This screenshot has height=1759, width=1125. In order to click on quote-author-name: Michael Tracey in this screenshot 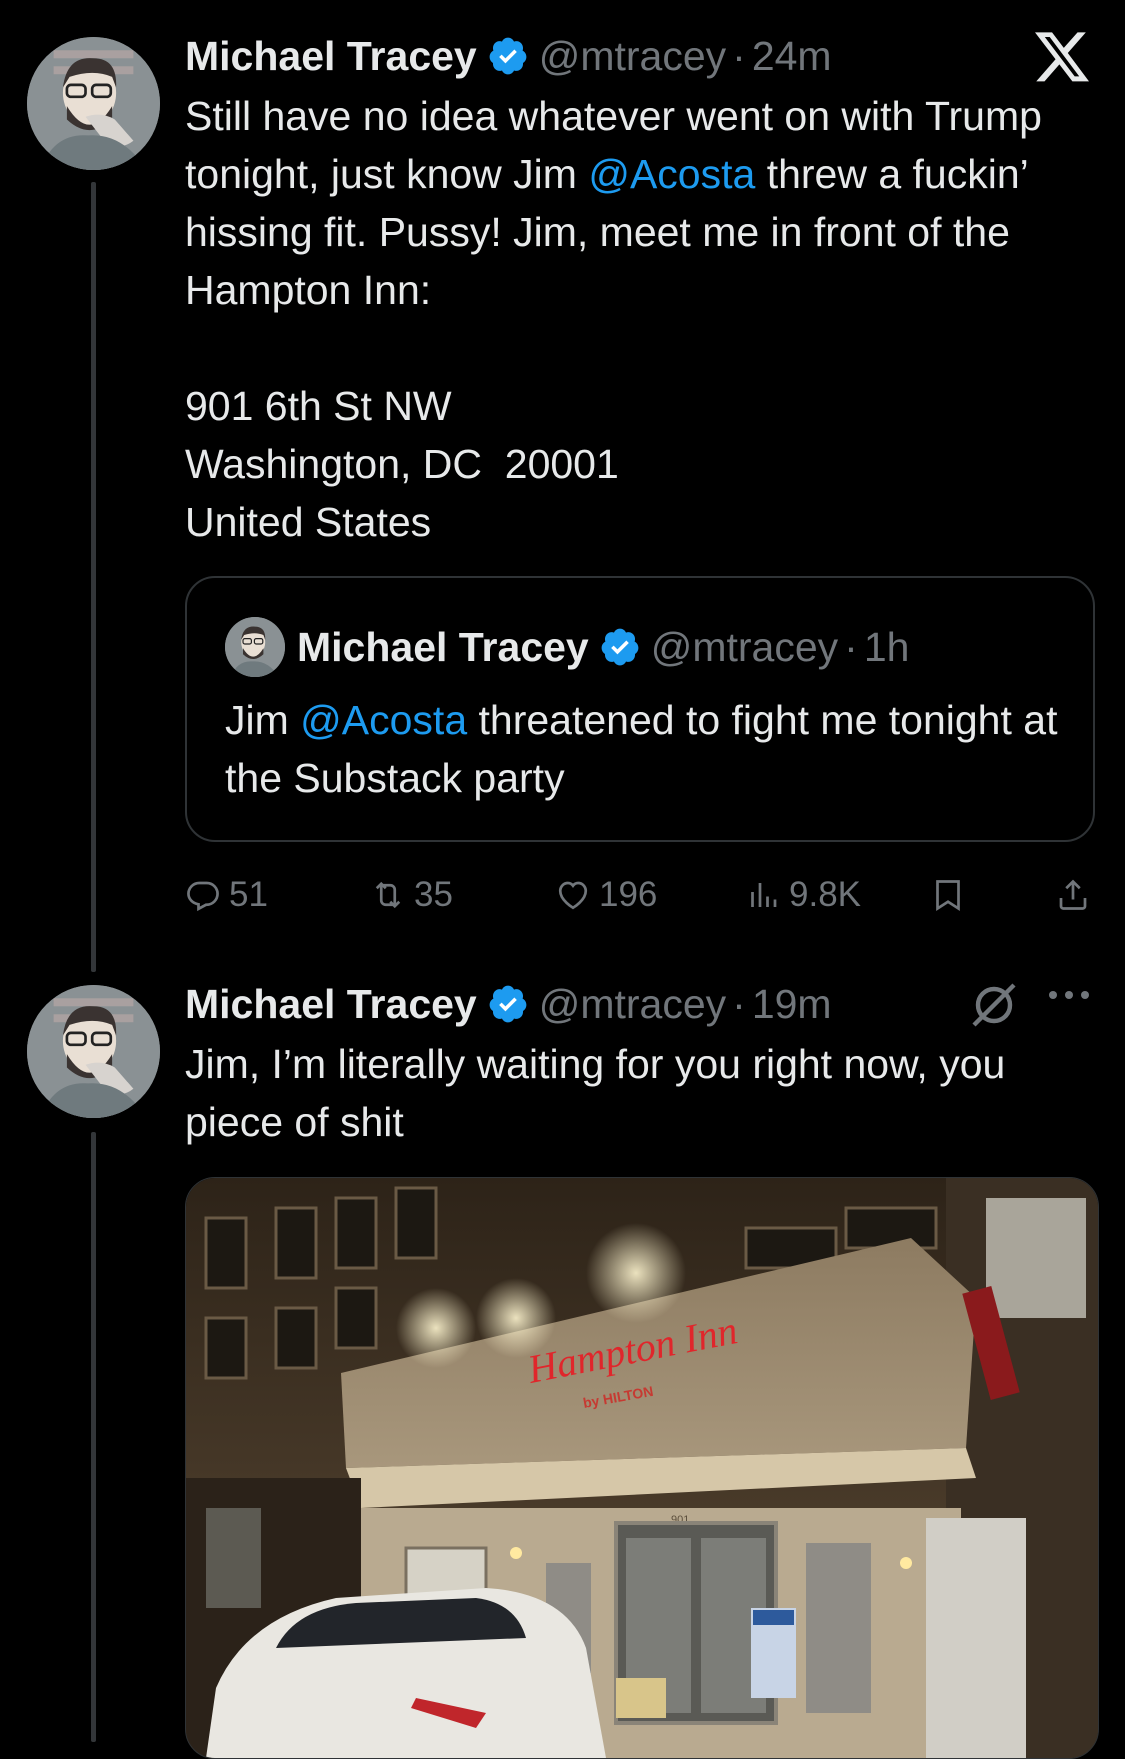, I will do `click(443, 646)`.